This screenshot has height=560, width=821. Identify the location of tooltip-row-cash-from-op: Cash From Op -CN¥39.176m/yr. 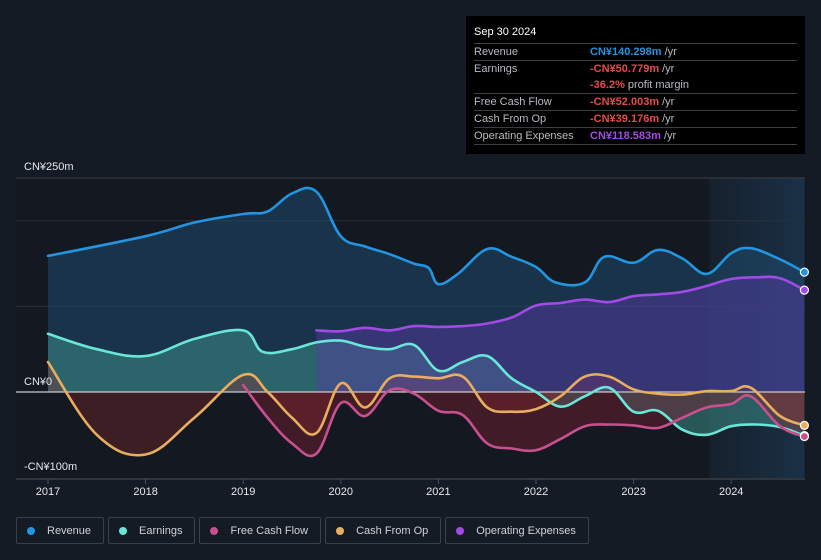
(635, 119).